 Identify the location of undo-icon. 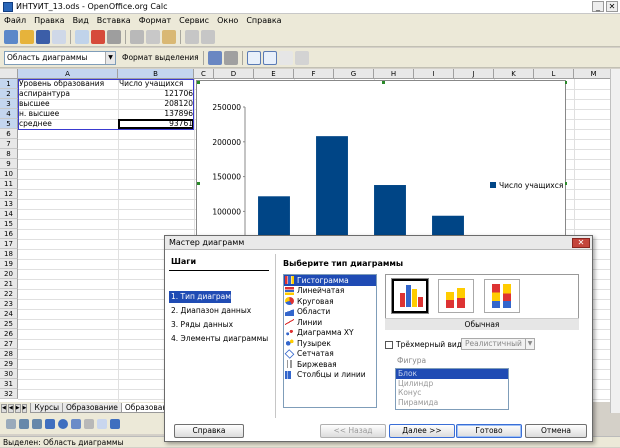
(192, 36).